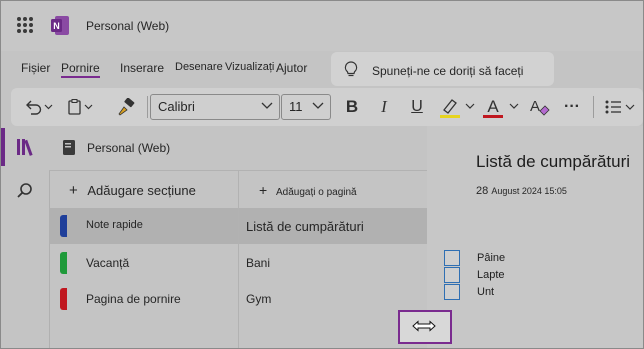 The width and height of the screenshot is (644, 349). Describe the element at coordinates (129, 148) in the screenshot. I see `notebook-name: Personal (Web)` at that location.